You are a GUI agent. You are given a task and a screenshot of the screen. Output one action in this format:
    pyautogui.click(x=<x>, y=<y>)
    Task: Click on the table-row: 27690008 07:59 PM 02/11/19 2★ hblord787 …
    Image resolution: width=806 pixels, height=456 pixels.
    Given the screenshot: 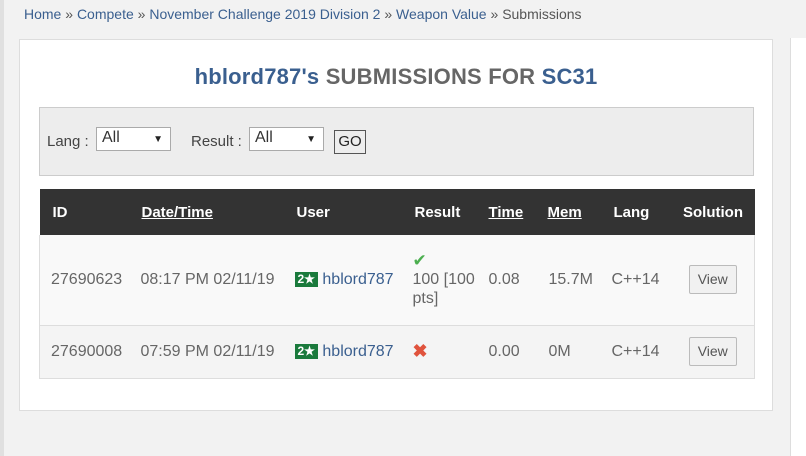 What is the action you would take?
    pyautogui.click(x=397, y=352)
    